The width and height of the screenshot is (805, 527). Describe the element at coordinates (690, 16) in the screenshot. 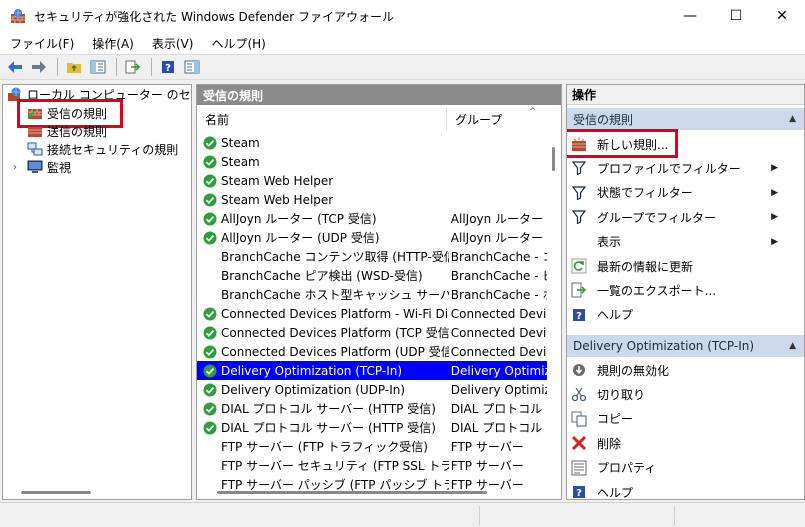

I see `minimize-button: —` at that location.